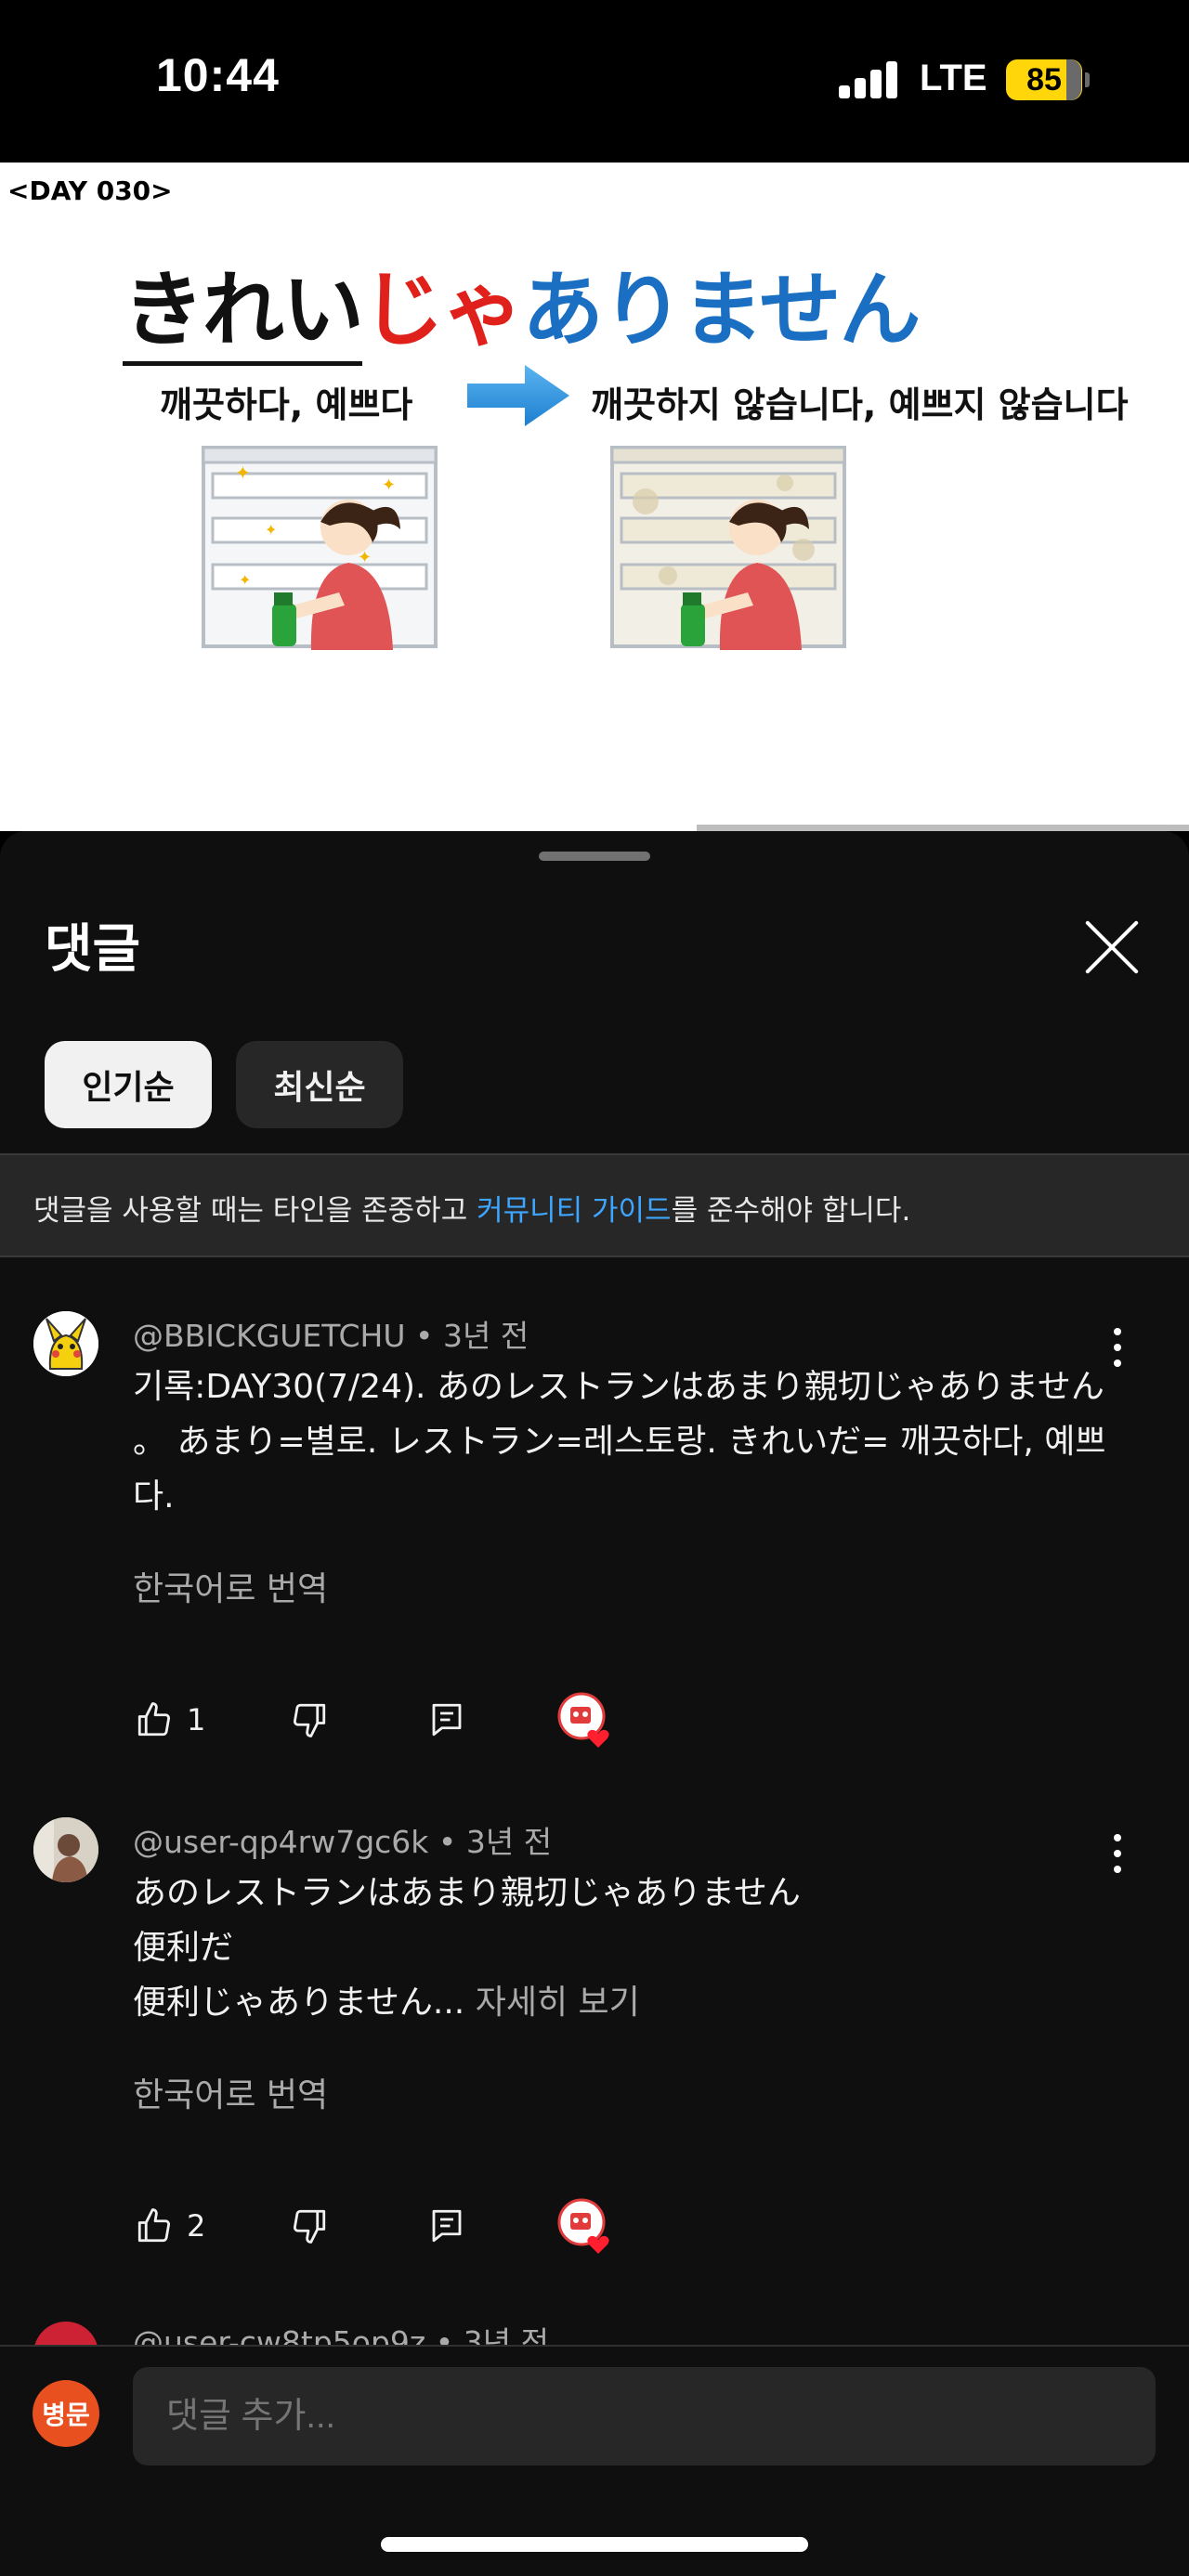 The image size is (1189, 2576). I want to click on comment-author: @user-cw8tp5op9z, so click(279, 2335).